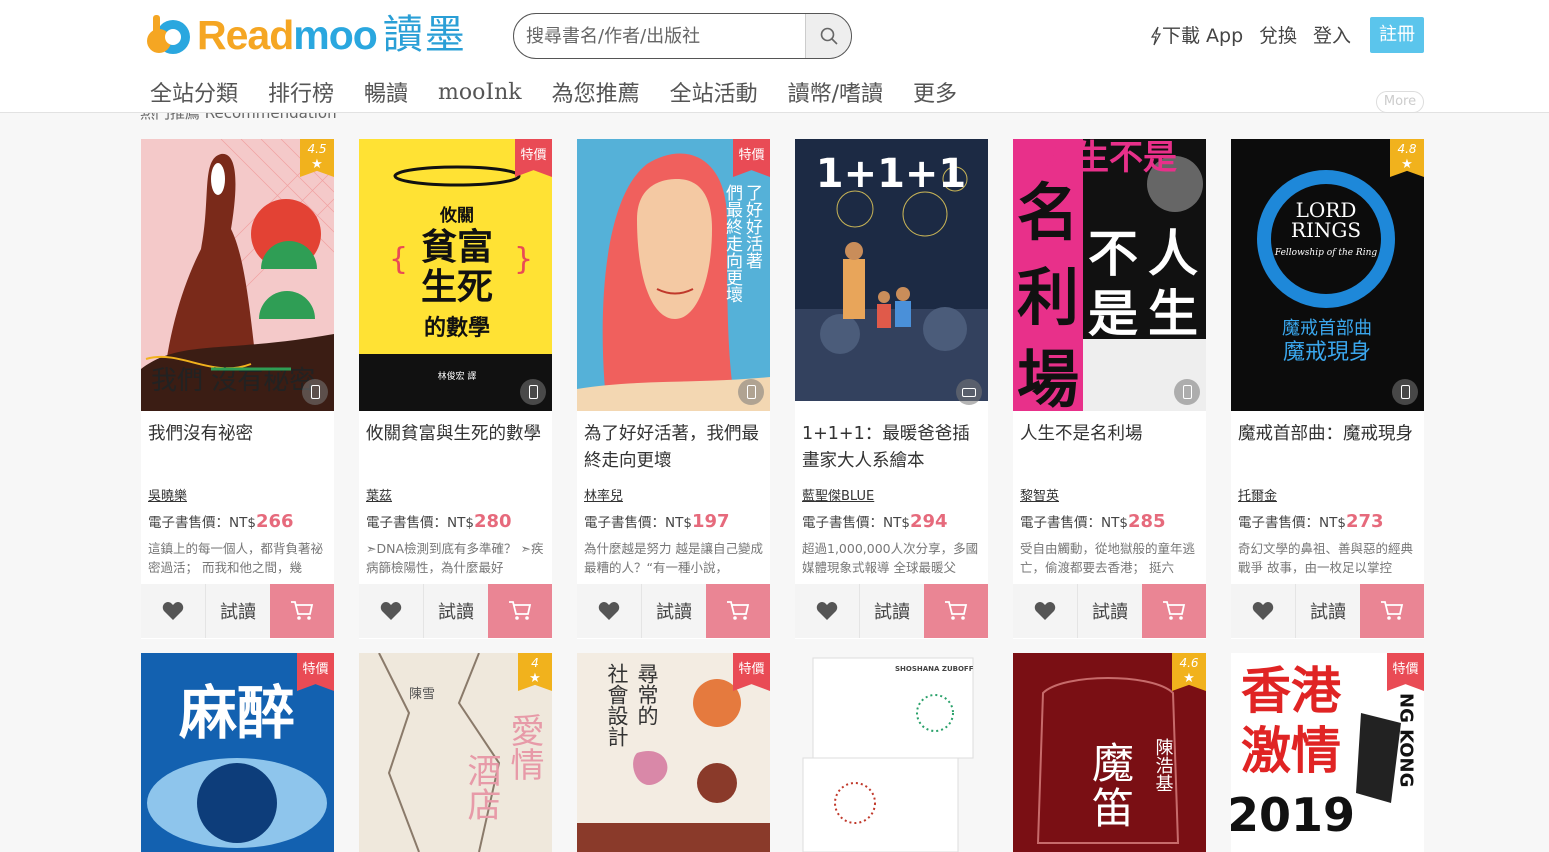  I want to click on book-cover: 魔 笛 陳浩基 4.6 ★, so click(1109, 752).